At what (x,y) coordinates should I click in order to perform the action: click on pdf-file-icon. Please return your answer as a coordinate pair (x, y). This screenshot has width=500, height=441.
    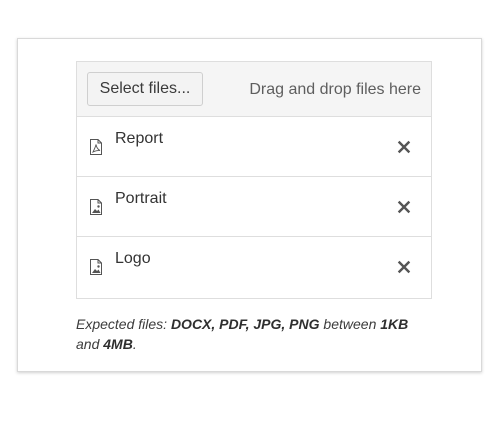
    Looking at the image, I should click on (96, 147).